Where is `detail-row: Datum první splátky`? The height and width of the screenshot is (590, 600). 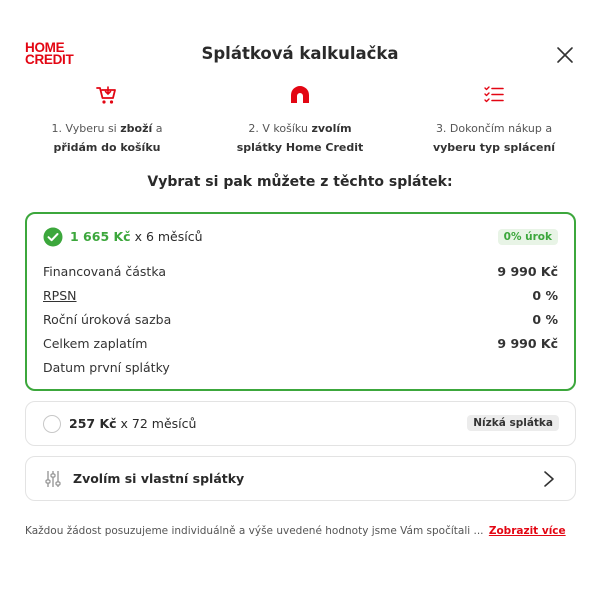 detail-row: Datum první splátky is located at coordinates (300, 370).